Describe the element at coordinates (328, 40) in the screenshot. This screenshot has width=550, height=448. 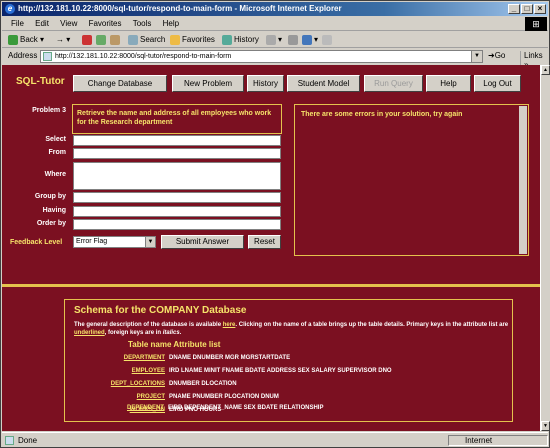
I see `discuss-icon` at that location.